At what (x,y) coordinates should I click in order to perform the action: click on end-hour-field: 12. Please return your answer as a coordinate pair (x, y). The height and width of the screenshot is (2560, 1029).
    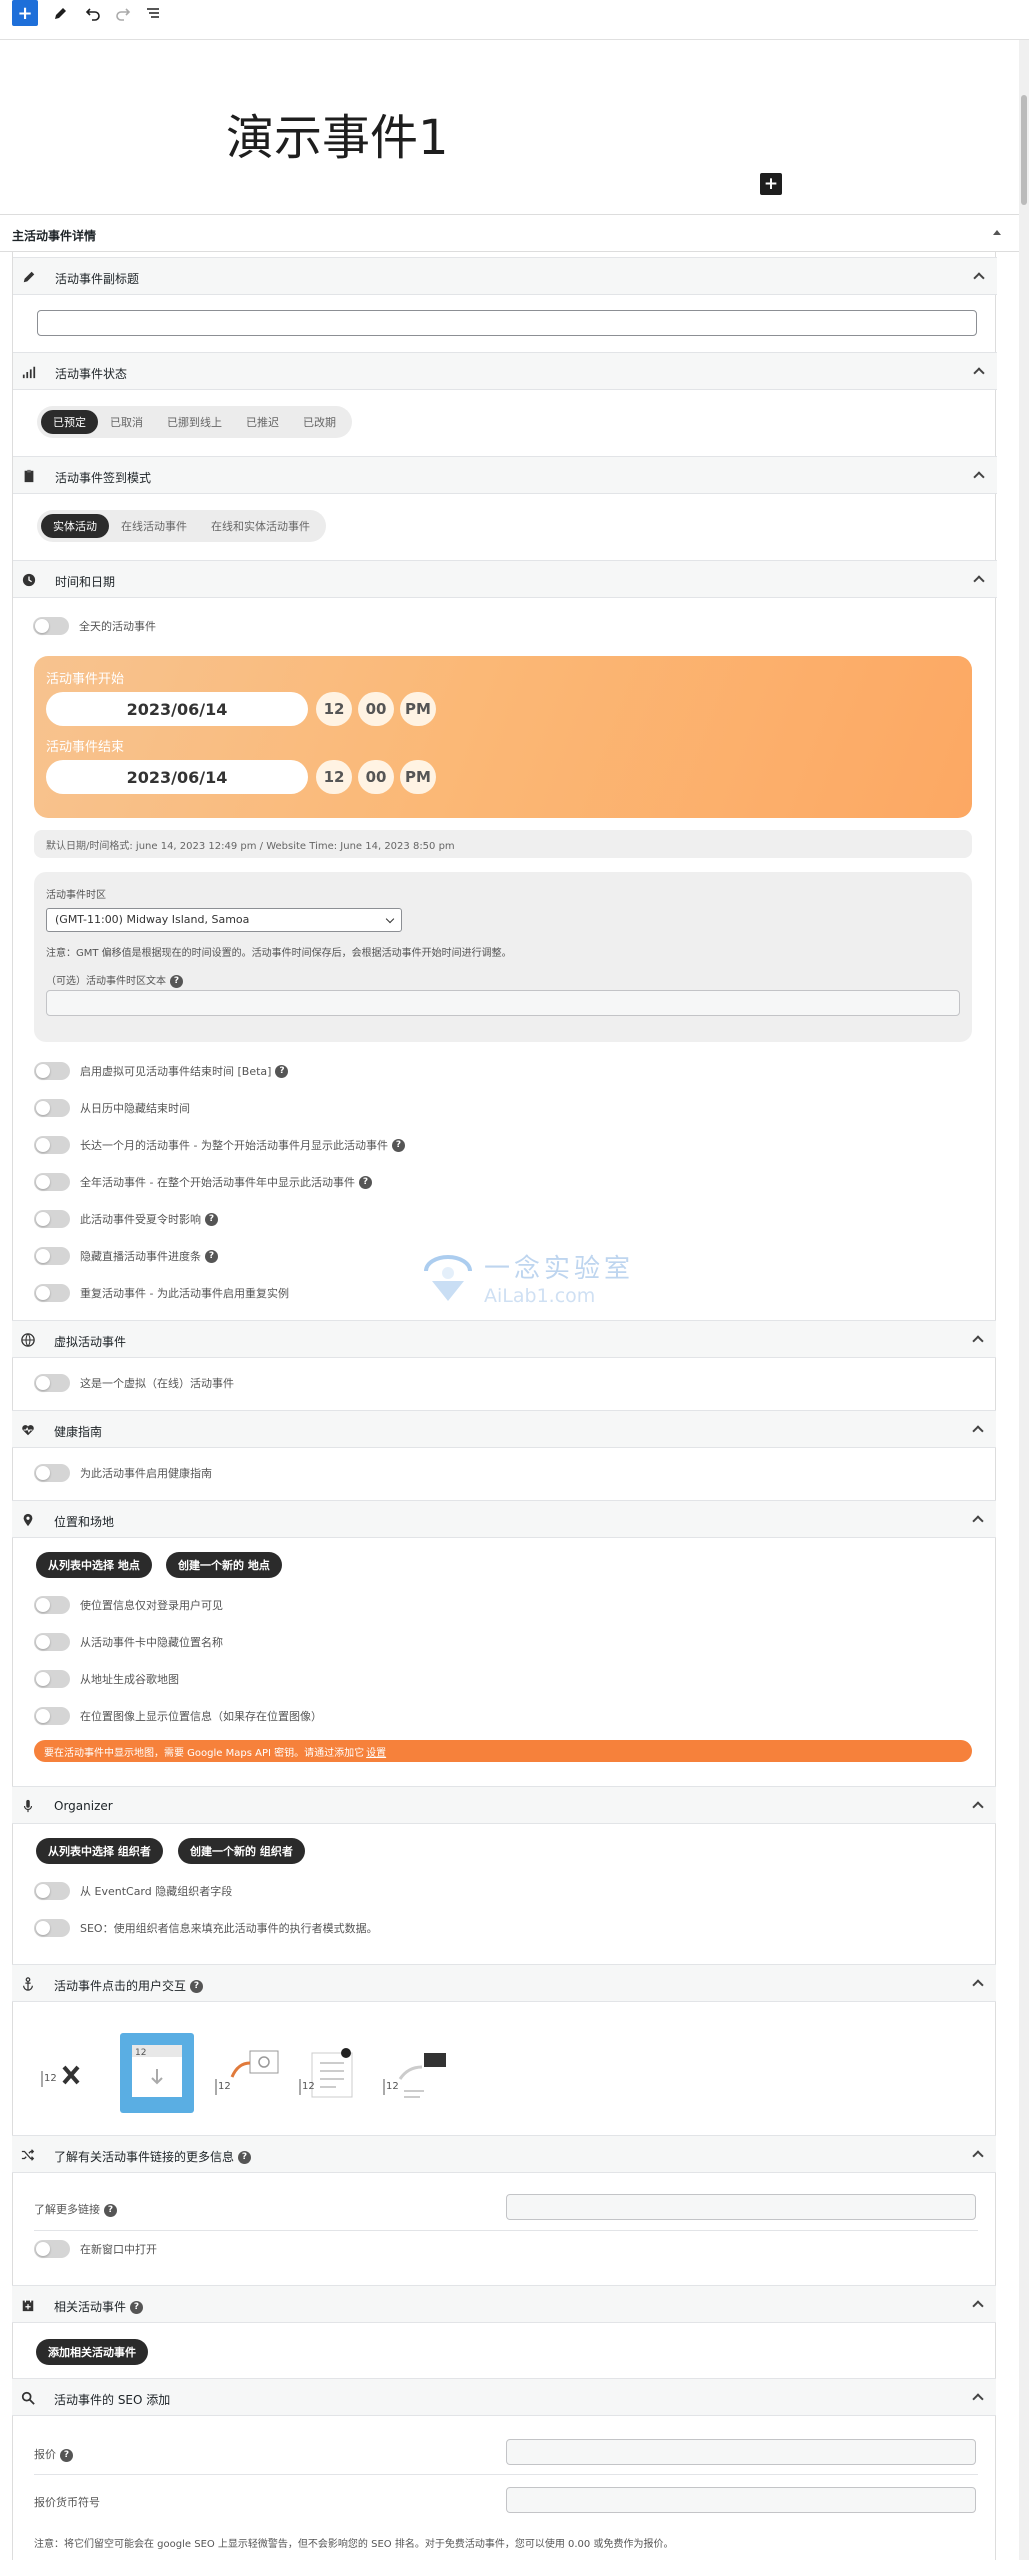
    Looking at the image, I should click on (334, 777).